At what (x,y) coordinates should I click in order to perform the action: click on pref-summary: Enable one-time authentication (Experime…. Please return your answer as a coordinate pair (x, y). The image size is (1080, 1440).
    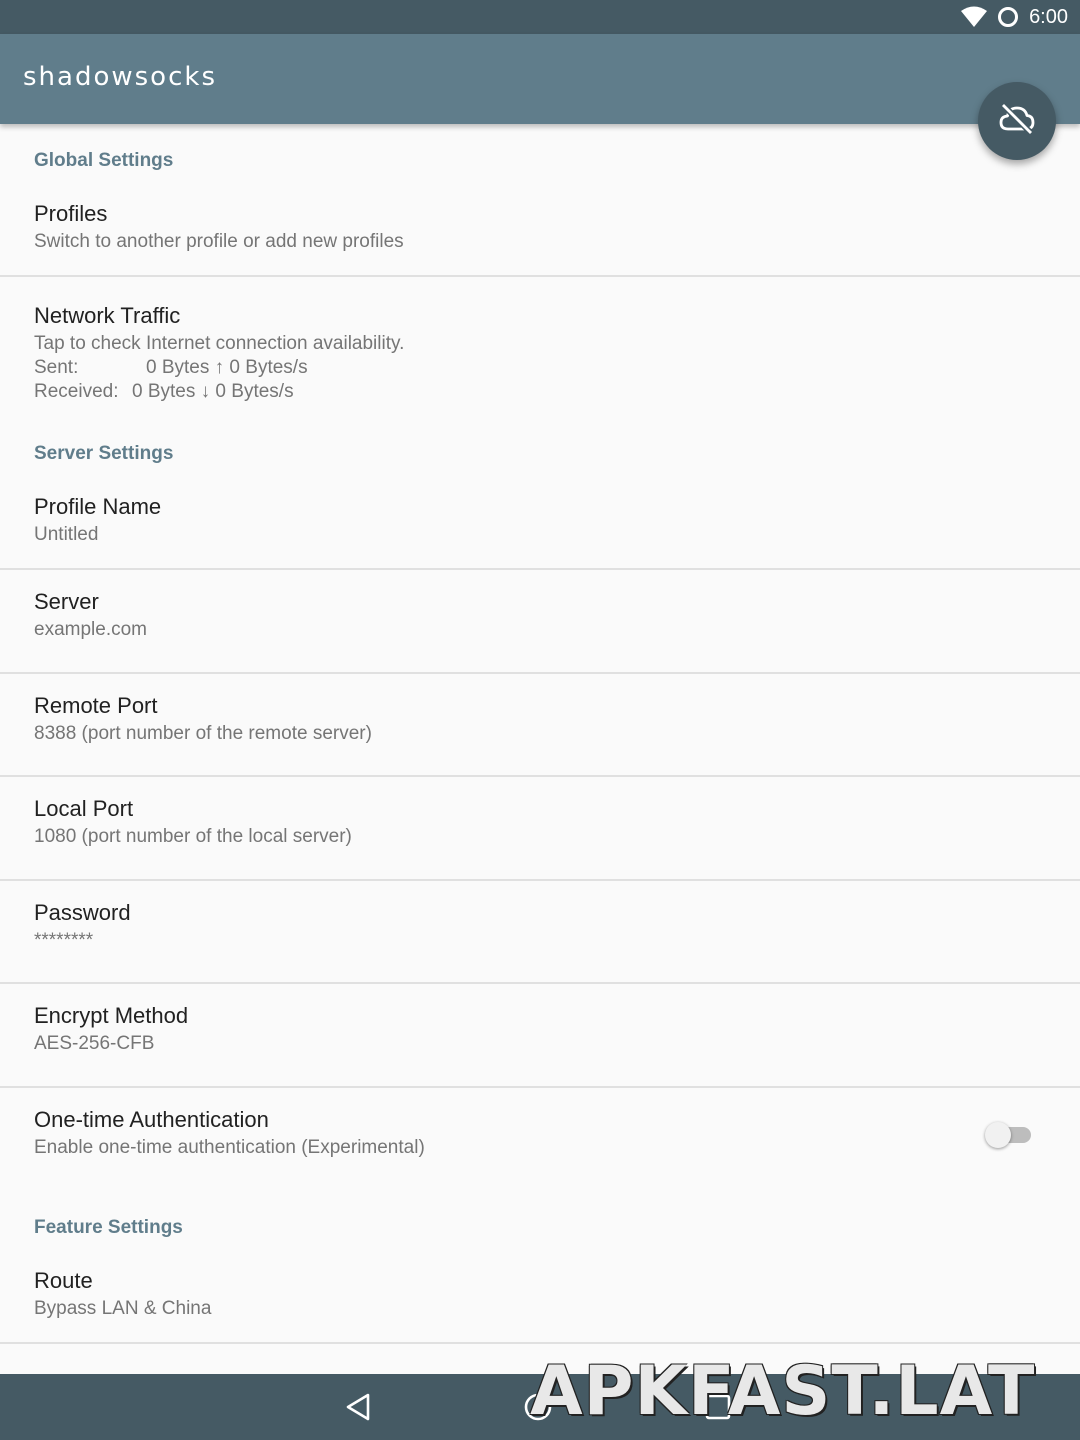
    Looking at the image, I should click on (229, 1147).